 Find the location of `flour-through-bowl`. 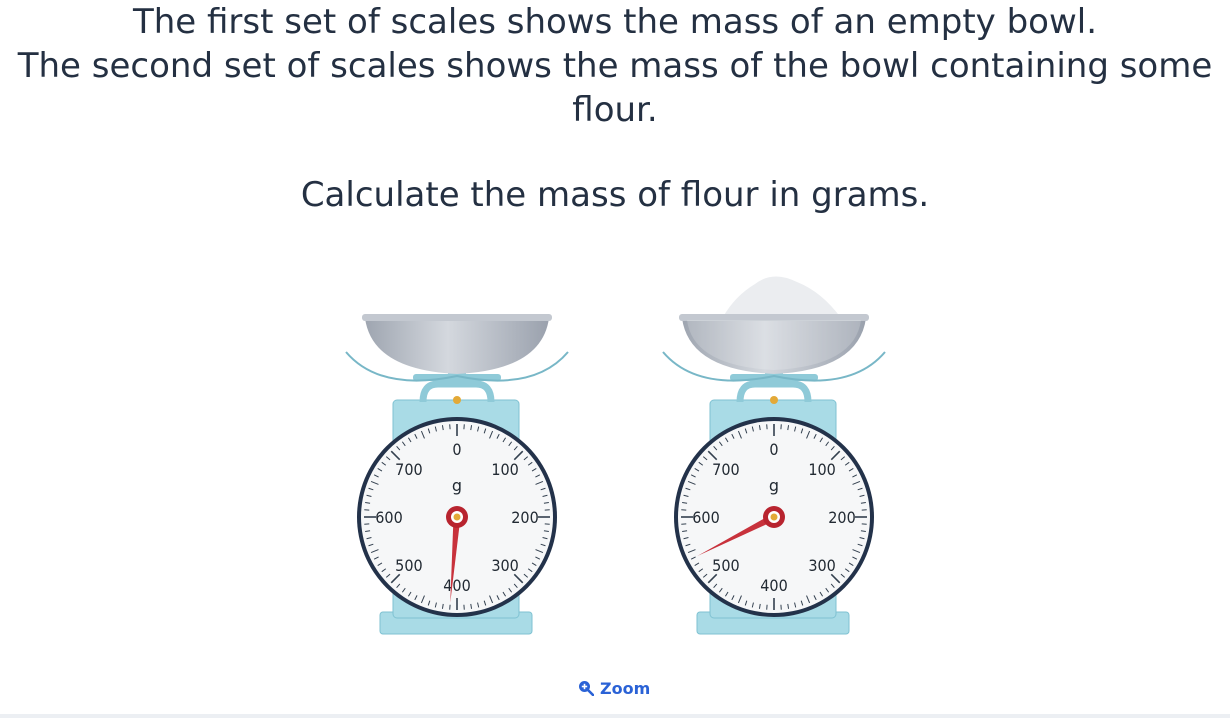

flour-through-bowl is located at coordinates (774, 345).